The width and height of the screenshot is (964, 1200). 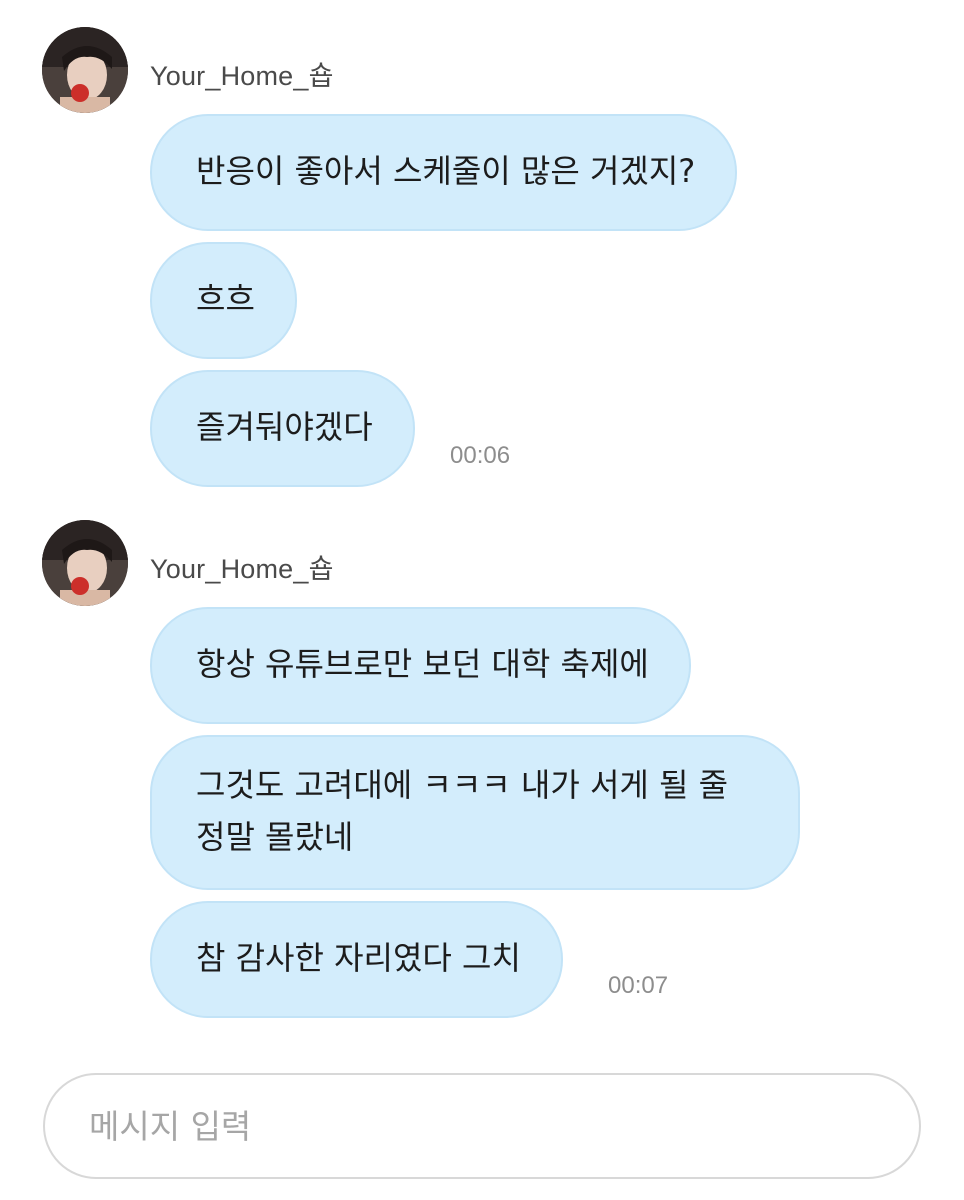 What do you see at coordinates (475, 812) in the screenshot?
I see `message-bubble: 그것도 고려대에 ㅋㅋㅋ 내가 서게 될 줄 정말 몰랐네` at bounding box center [475, 812].